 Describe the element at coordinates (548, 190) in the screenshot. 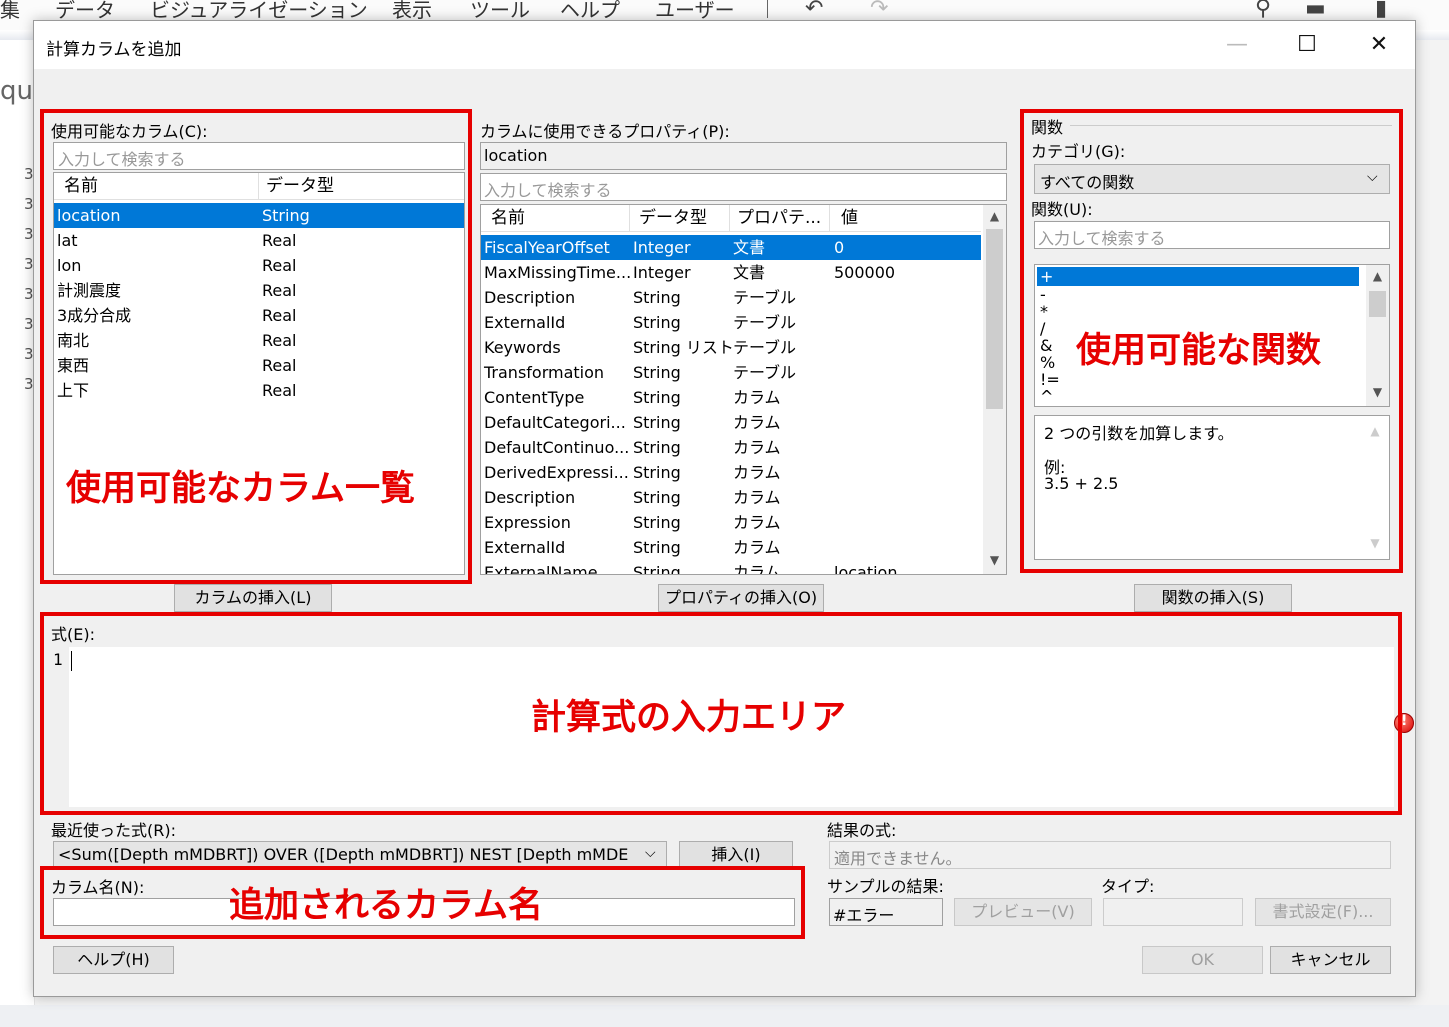

I see `properties-search-placeholder: 入力して検索する` at that location.